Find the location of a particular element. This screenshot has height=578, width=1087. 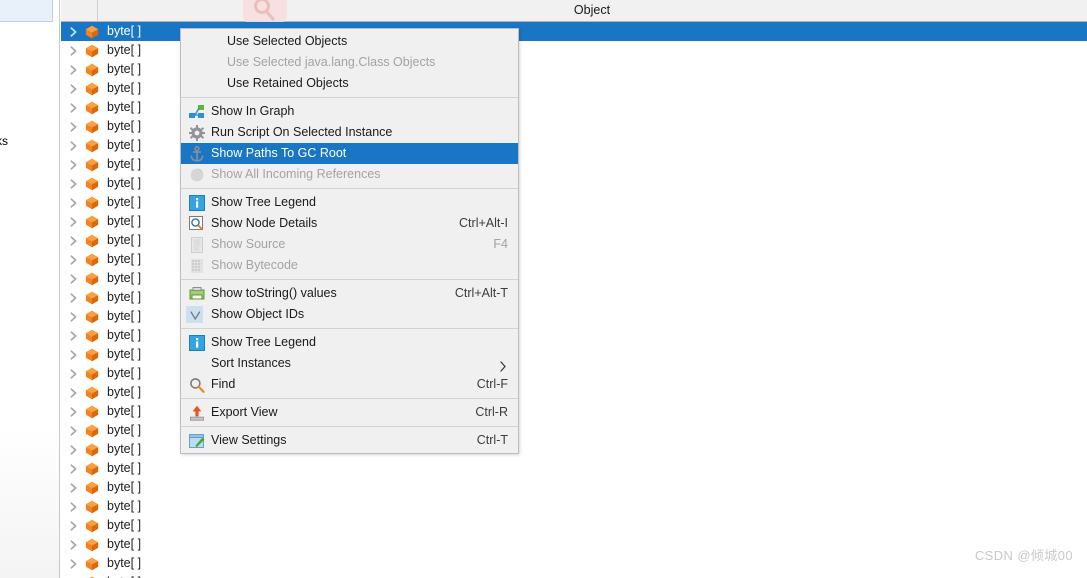

menu-item: Show toString() values Ctrl+Alt-T is located at coordinates (349, 293).